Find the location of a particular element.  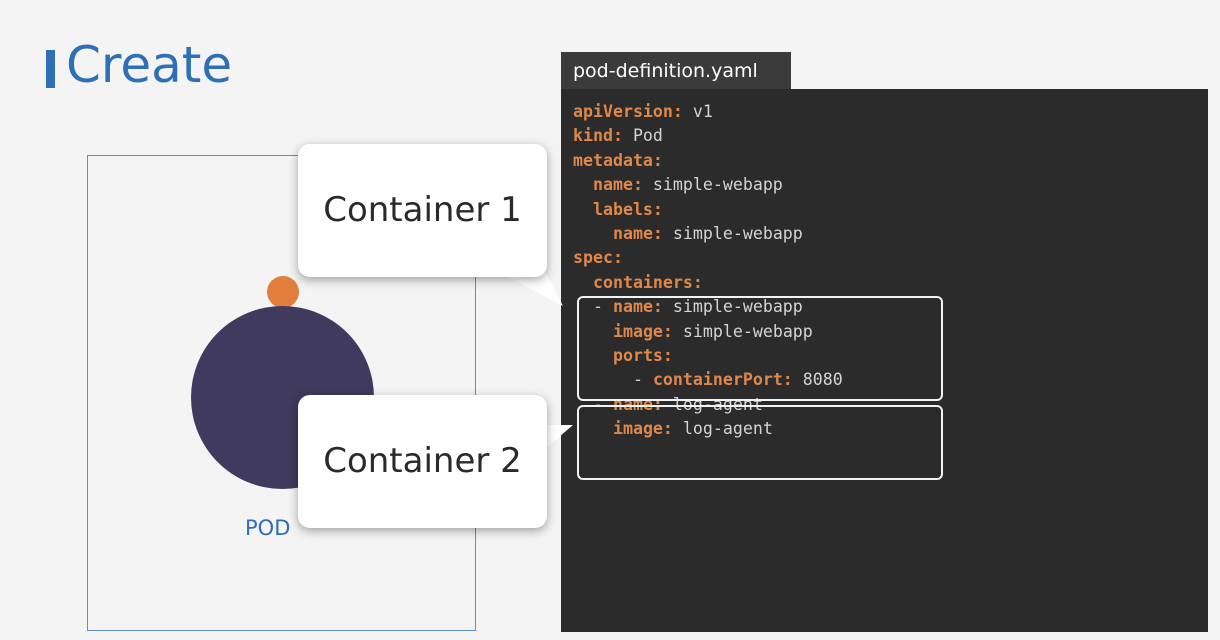

callout-container-2: Container 2 is located at coordinates (422, 461).